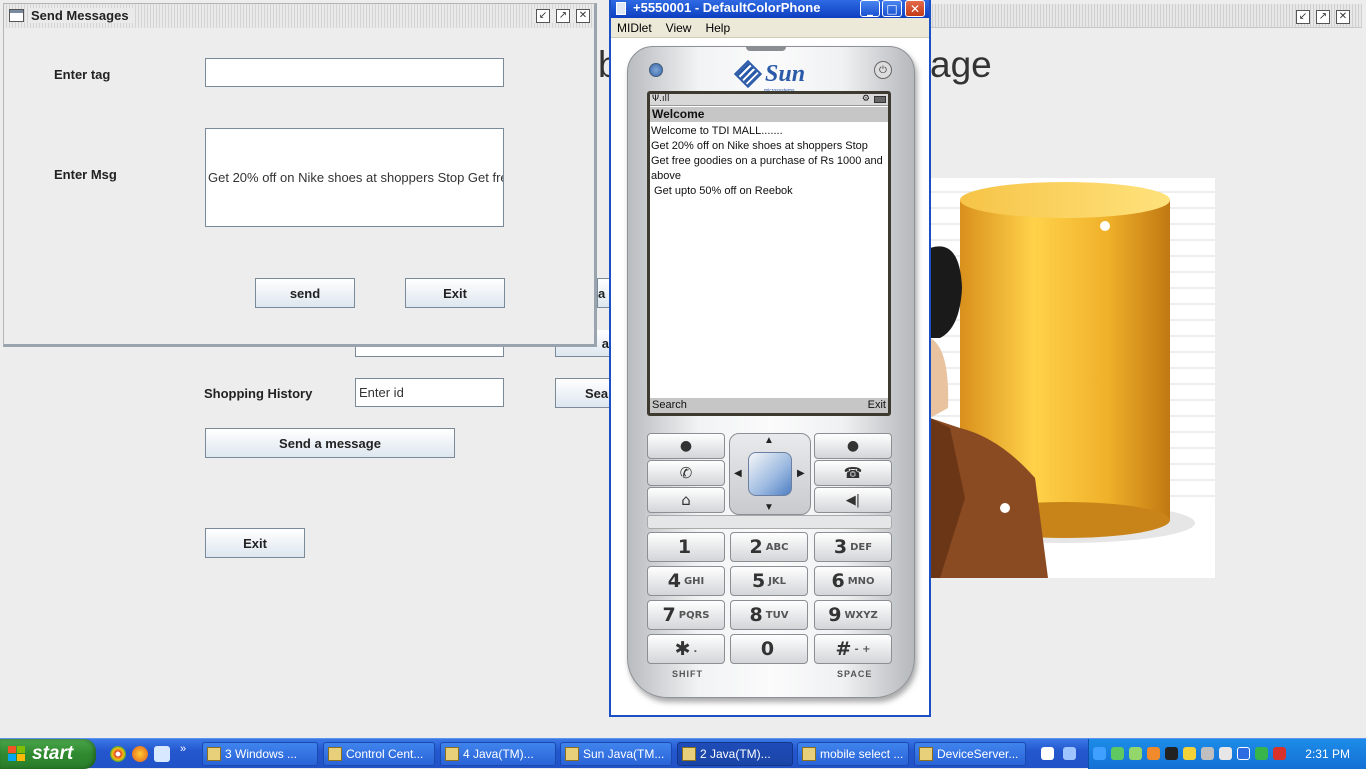  What do you see at coordinates (330, 443) in the screenshot?
I see `send-a-message-button: Send a message` at bounding box center [330, 443].